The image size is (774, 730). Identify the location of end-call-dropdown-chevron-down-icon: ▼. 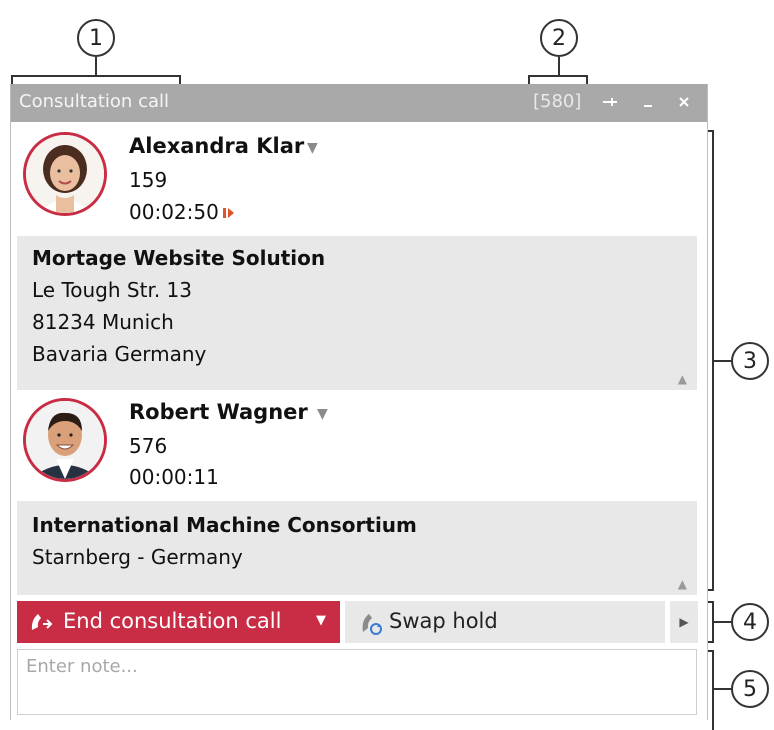
(321, 620).